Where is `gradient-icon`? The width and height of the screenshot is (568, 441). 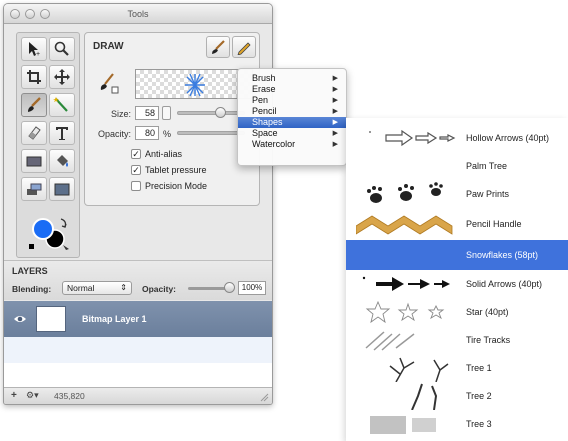
gradient-icon is located at coordinates (34, 189).